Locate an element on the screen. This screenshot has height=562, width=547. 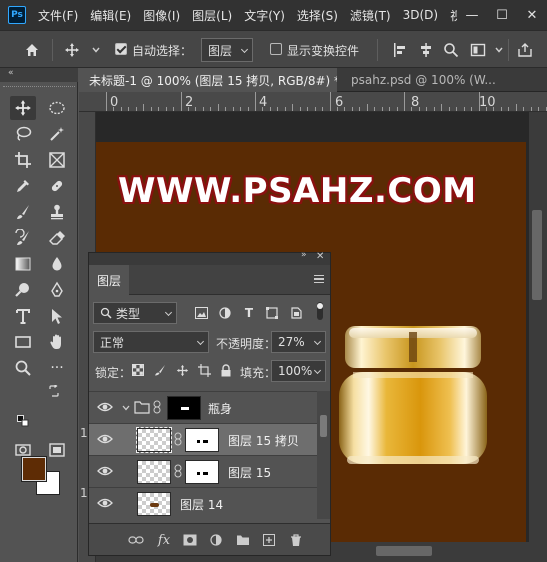
home-icon is located at coordinates (32, 50).